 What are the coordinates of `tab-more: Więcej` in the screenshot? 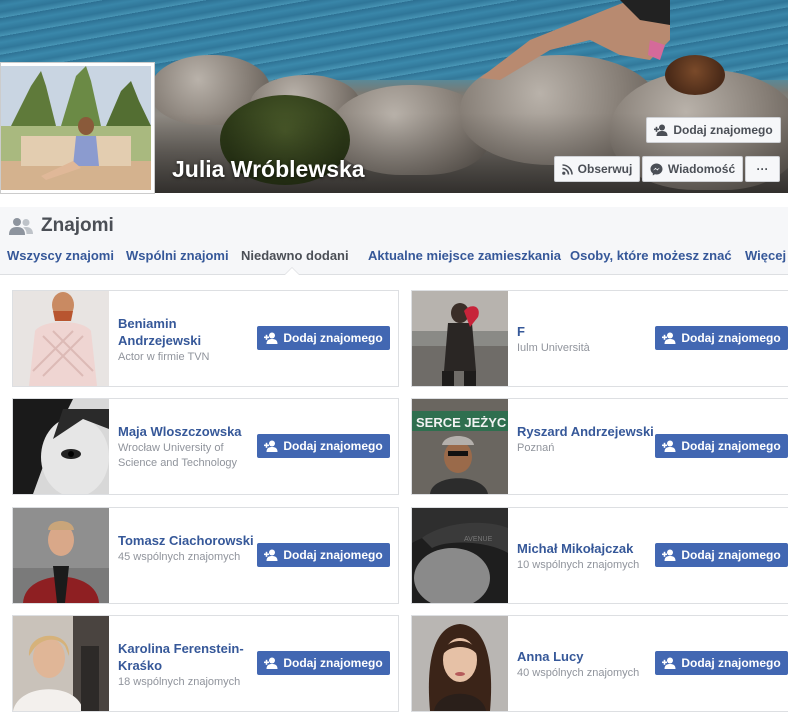 It's located at (765, 255).